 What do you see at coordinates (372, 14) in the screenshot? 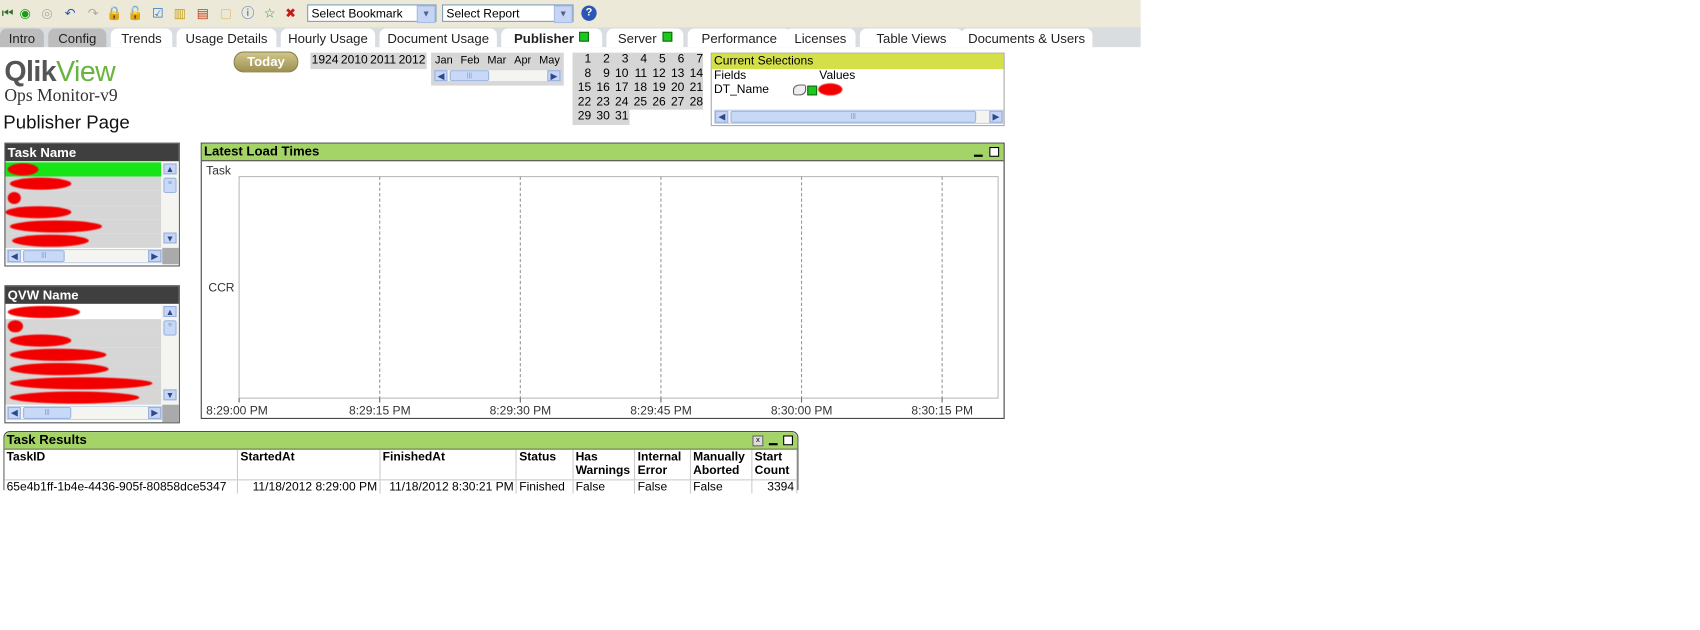
I see `select-bookmark-dropdown: Select Bookmark ▼` at bounding box center [372, 14].